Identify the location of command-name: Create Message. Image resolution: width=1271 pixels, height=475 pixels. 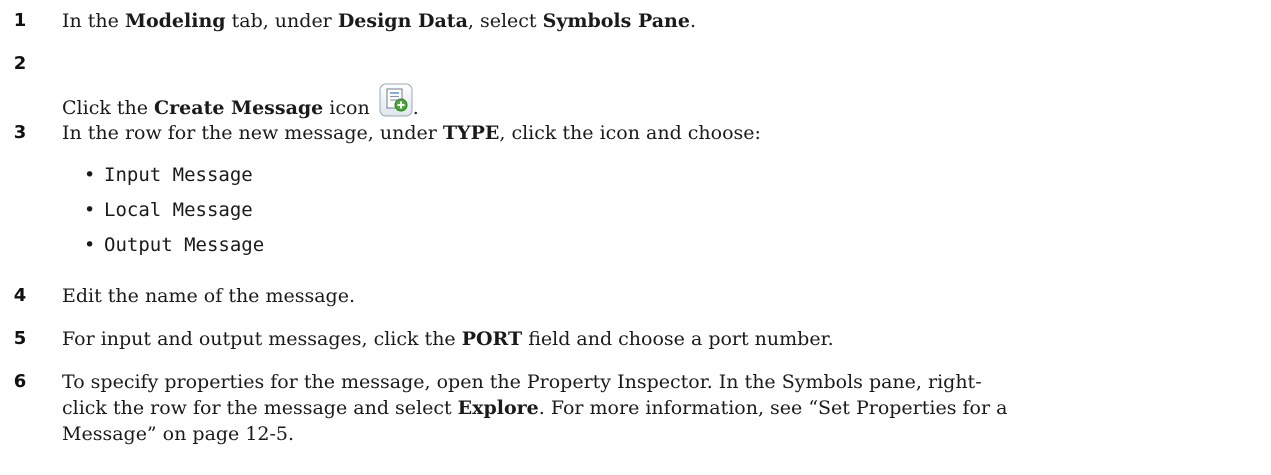
(239, 108).